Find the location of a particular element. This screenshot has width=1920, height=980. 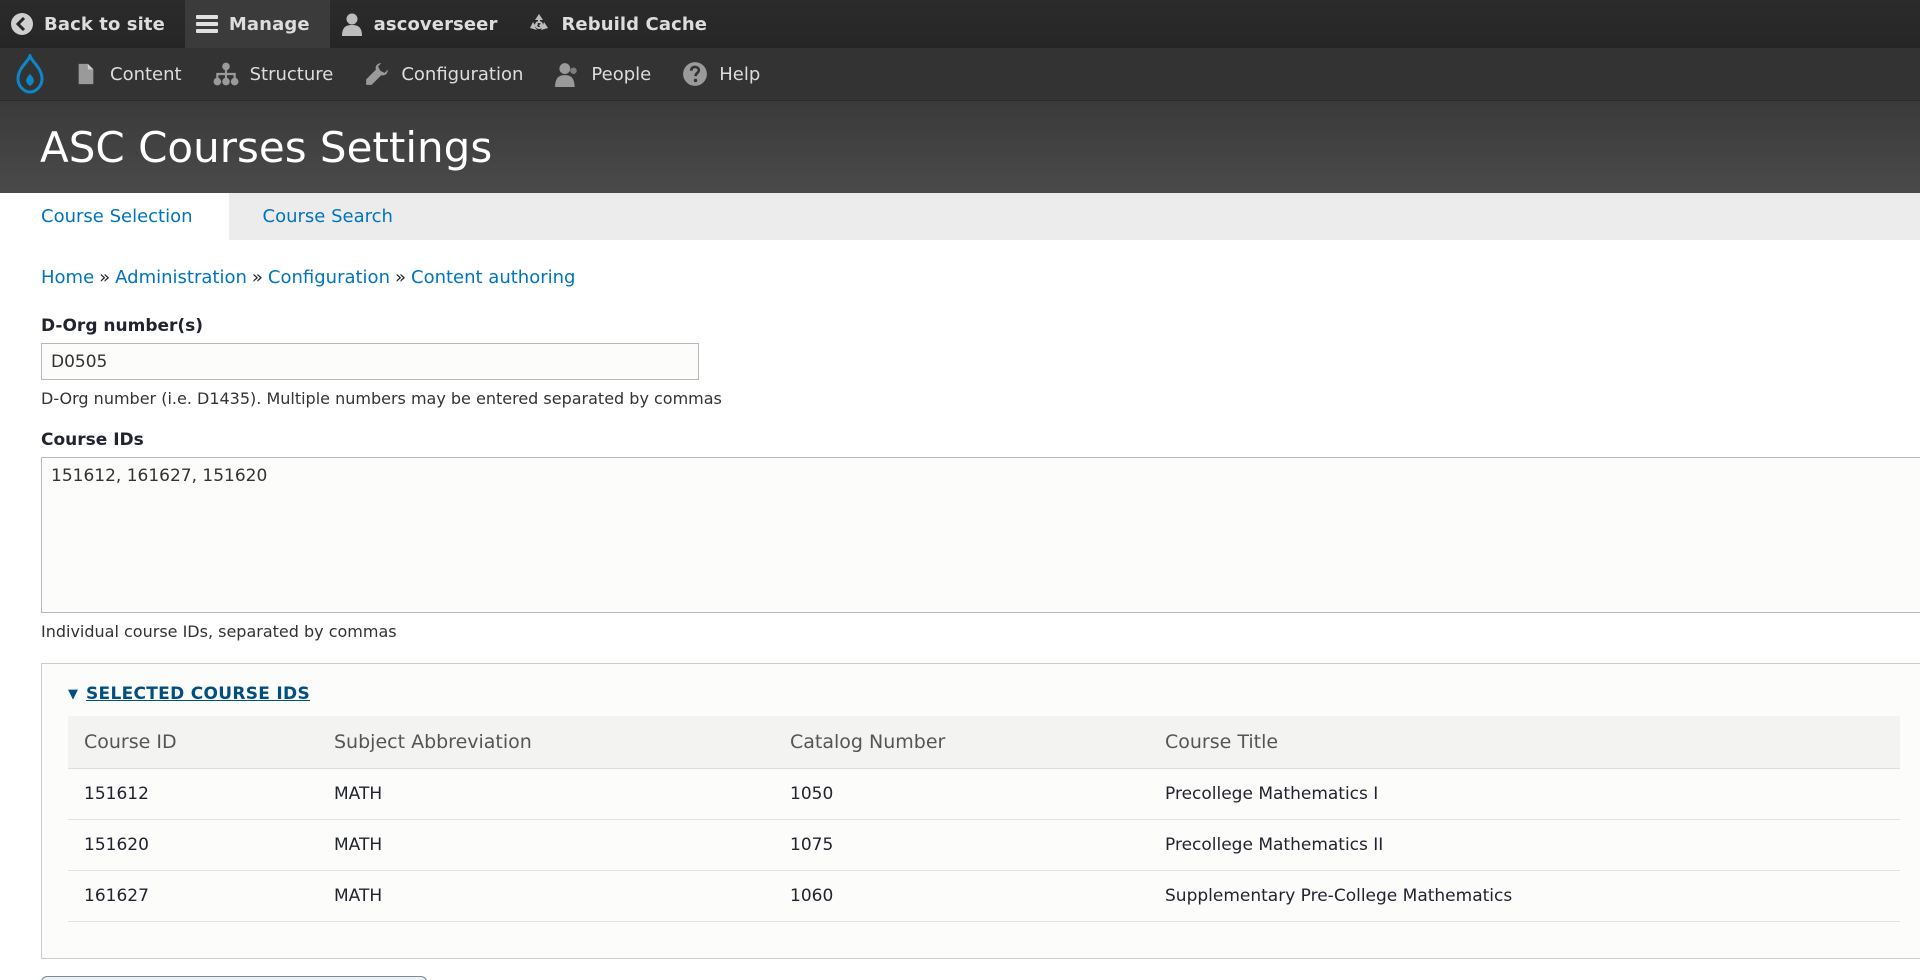

tray-item-structure-label: Structure is located at coordinates (291, 74).